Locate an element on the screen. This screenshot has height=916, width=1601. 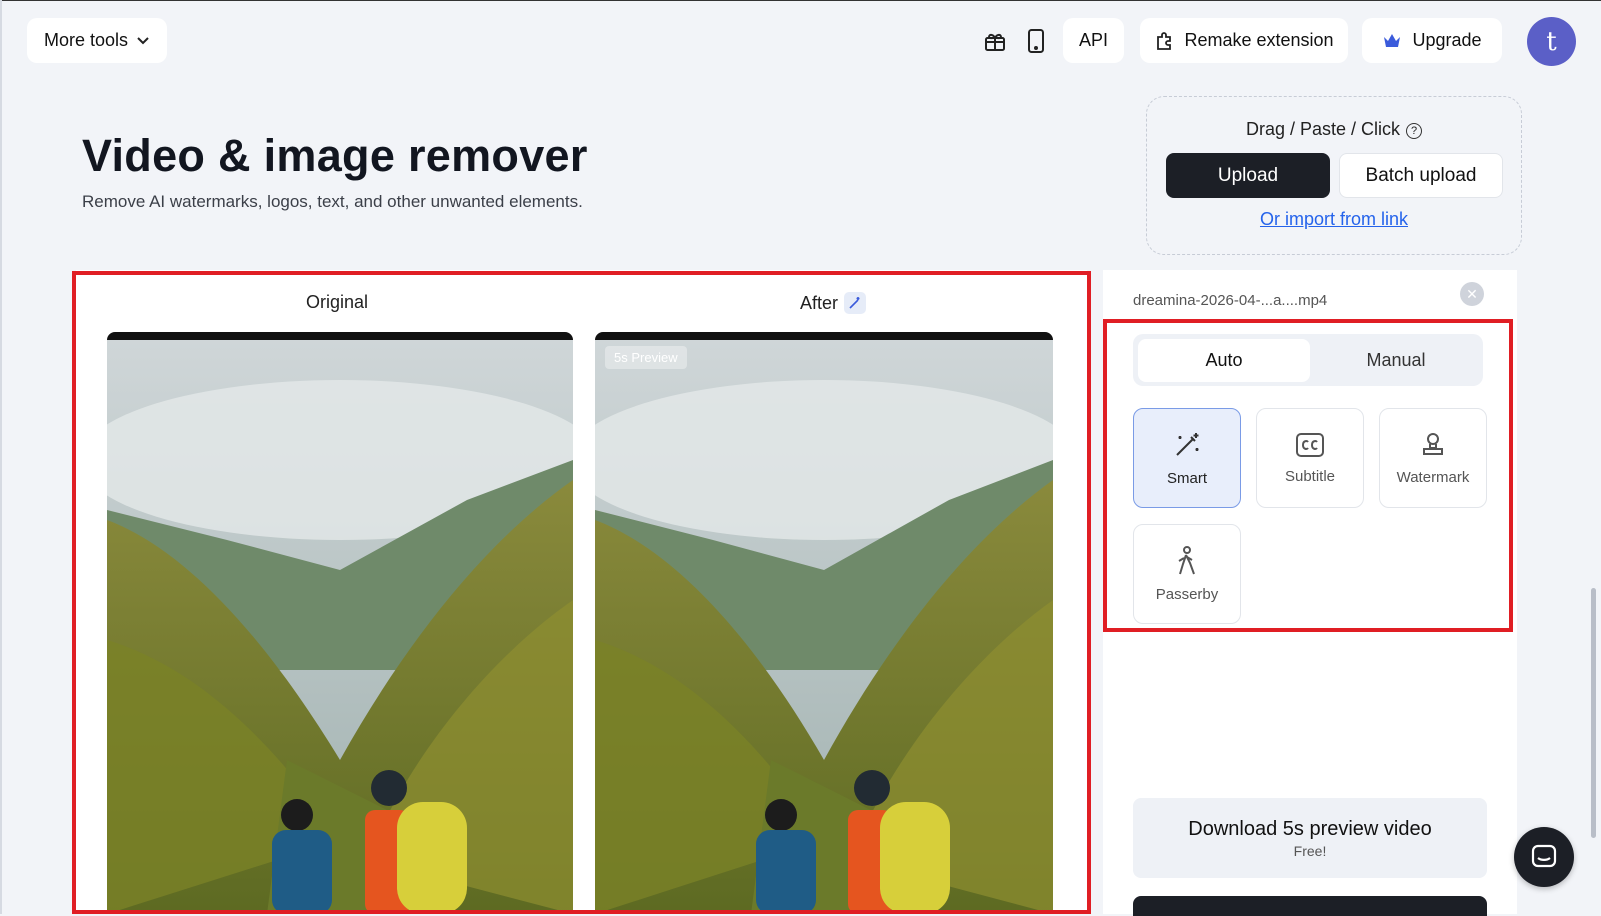
crown-icon is located at coordinates (1392, 40).